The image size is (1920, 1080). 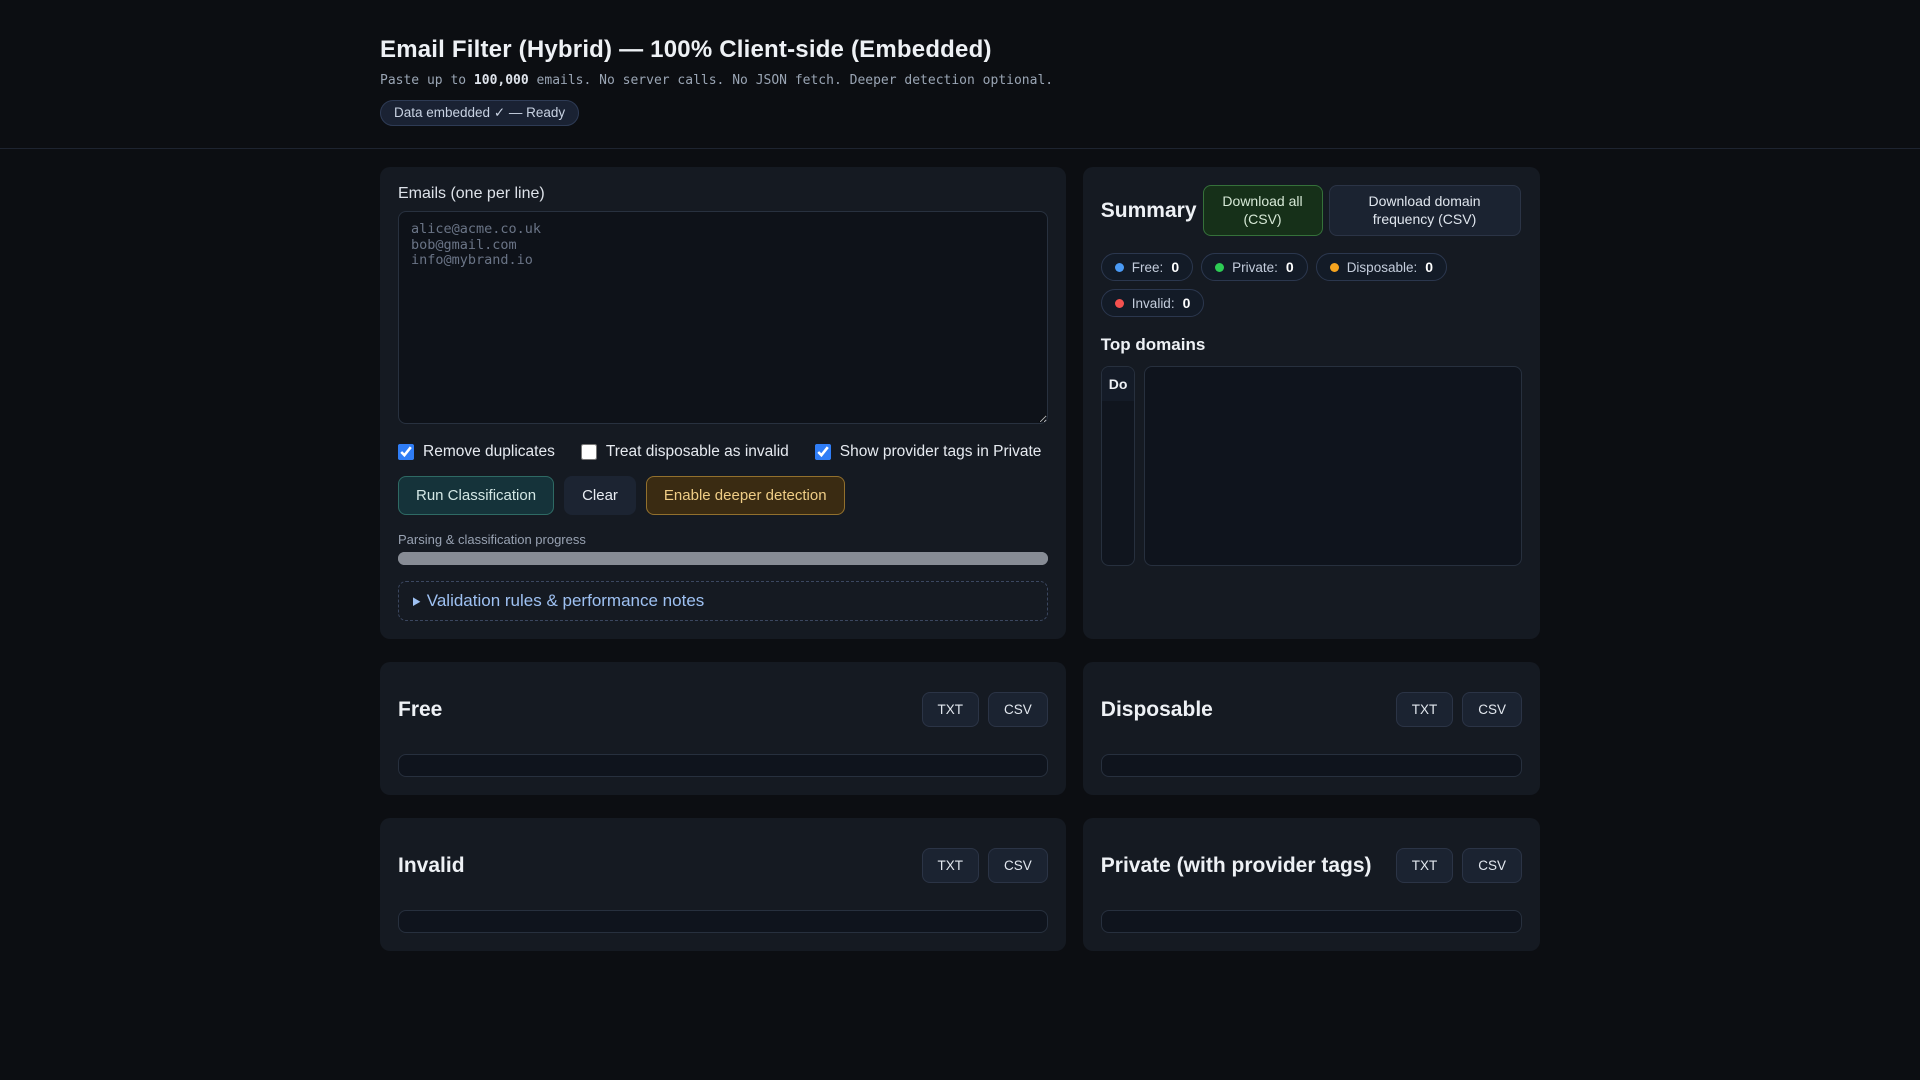 What do you see at coordinates (1117, 466) in the screenshot?
I see `top-domains-table: Do` at bounding box center [1117, 466].